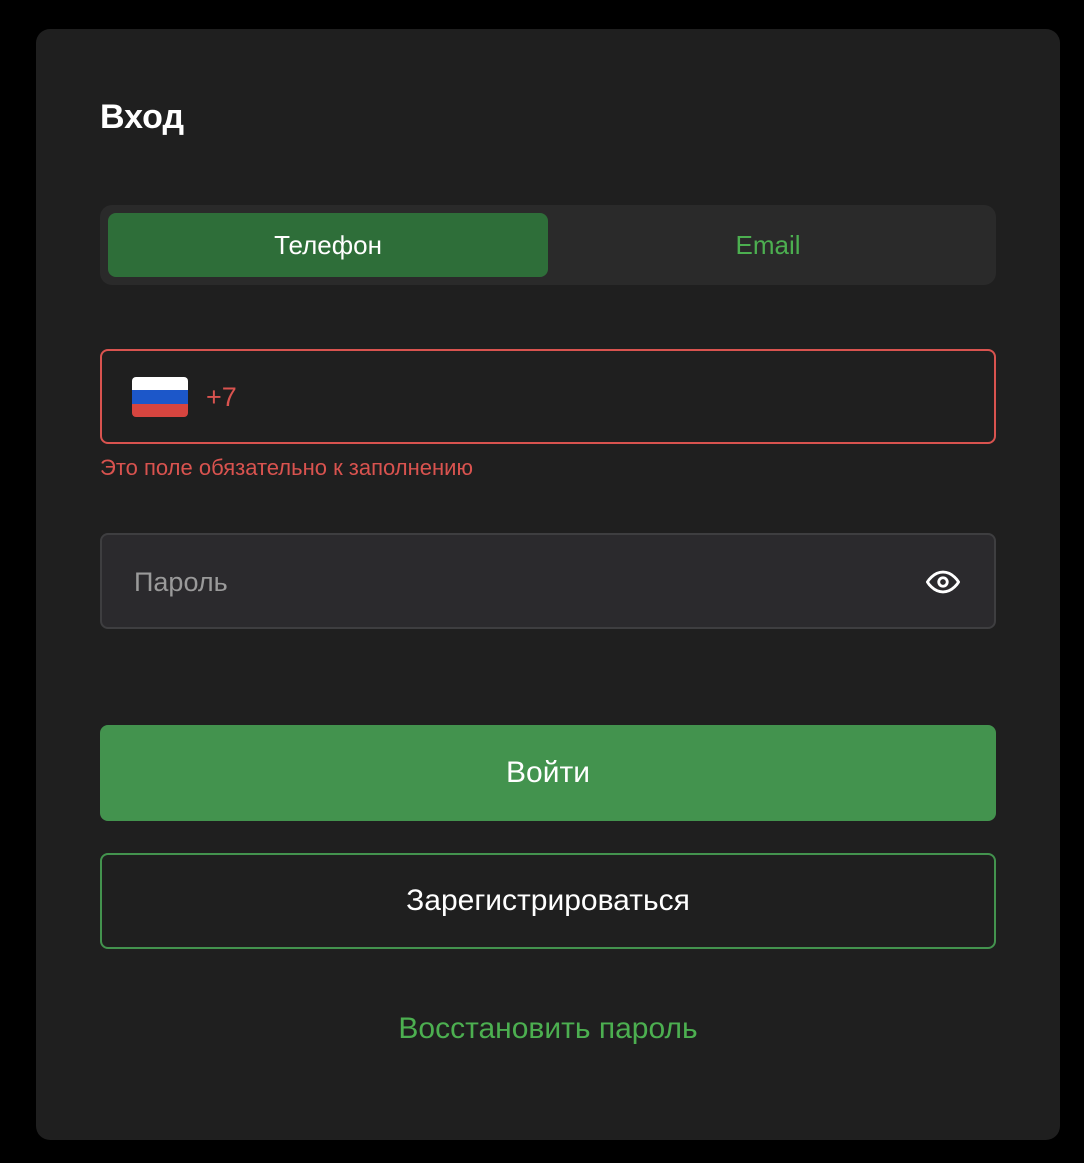 The height and width of the screenshot is (1163, 1084). I want to click on password-input, so click(514, 582).